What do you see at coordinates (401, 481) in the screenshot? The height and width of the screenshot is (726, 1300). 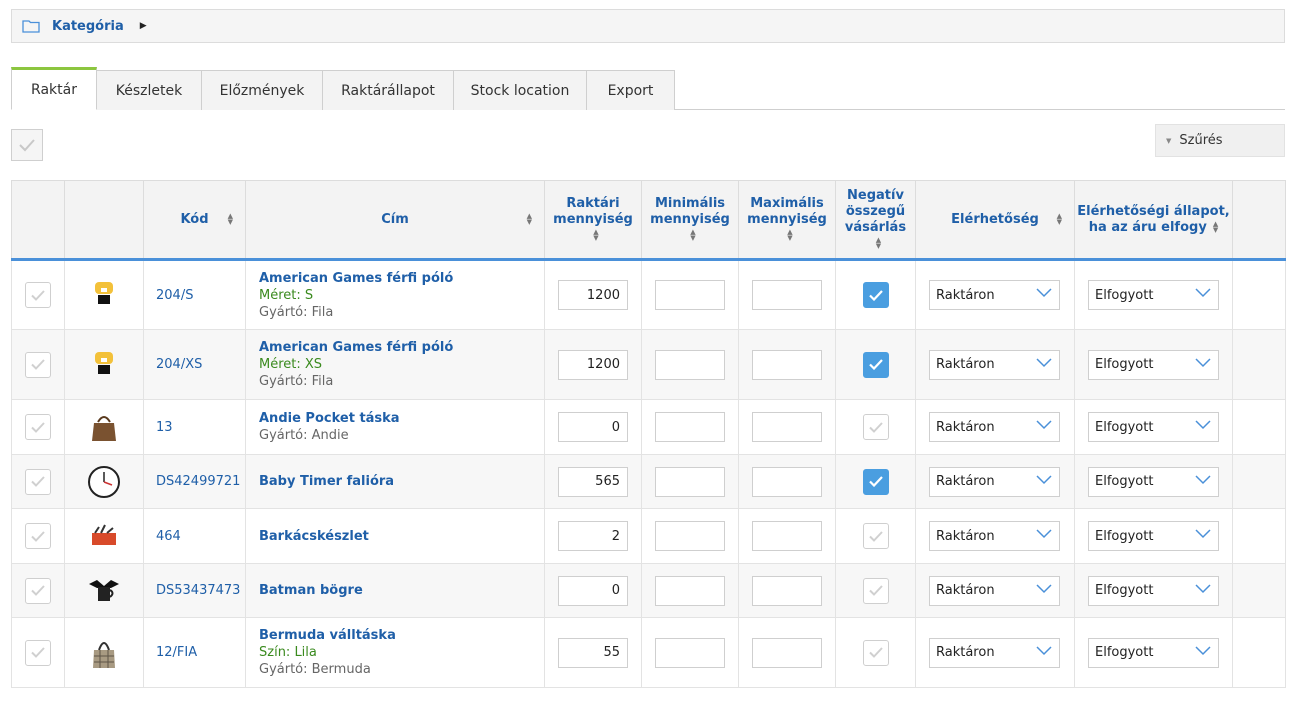 I see `product-title-link: Baby Timer falióra` at bounding box center [401, 481].